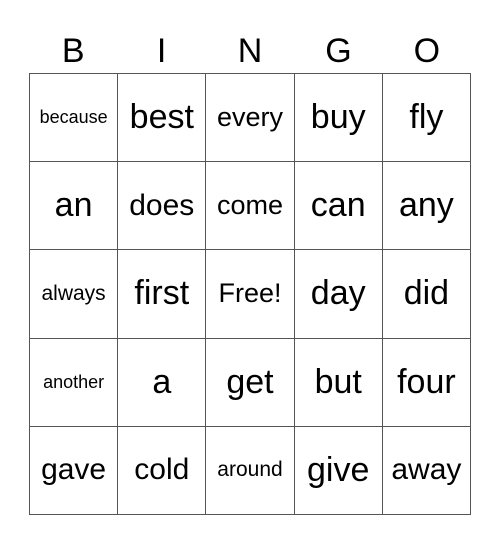 Image resolution: width=500 pixels, height=544 pixels. Describe the element at coordinates (161, 51) in the screenshot. I see `header-letter-i: I` at that location.